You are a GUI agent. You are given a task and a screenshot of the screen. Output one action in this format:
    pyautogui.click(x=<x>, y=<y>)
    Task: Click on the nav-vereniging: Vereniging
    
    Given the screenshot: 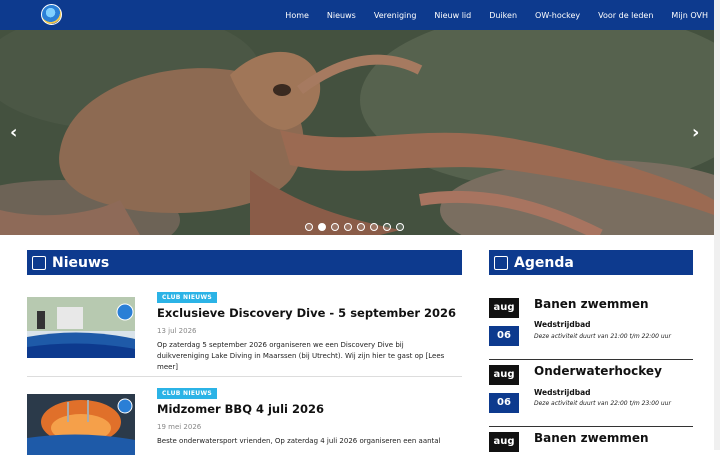 What is the action you would take?
    pyautogui.click(x=395, y=15)
    